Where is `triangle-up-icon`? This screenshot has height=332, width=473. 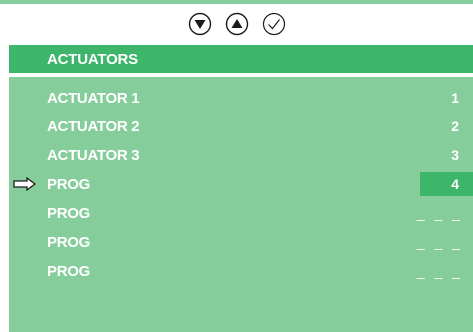
triangle-up-icon is located at coordinates (236, 24).